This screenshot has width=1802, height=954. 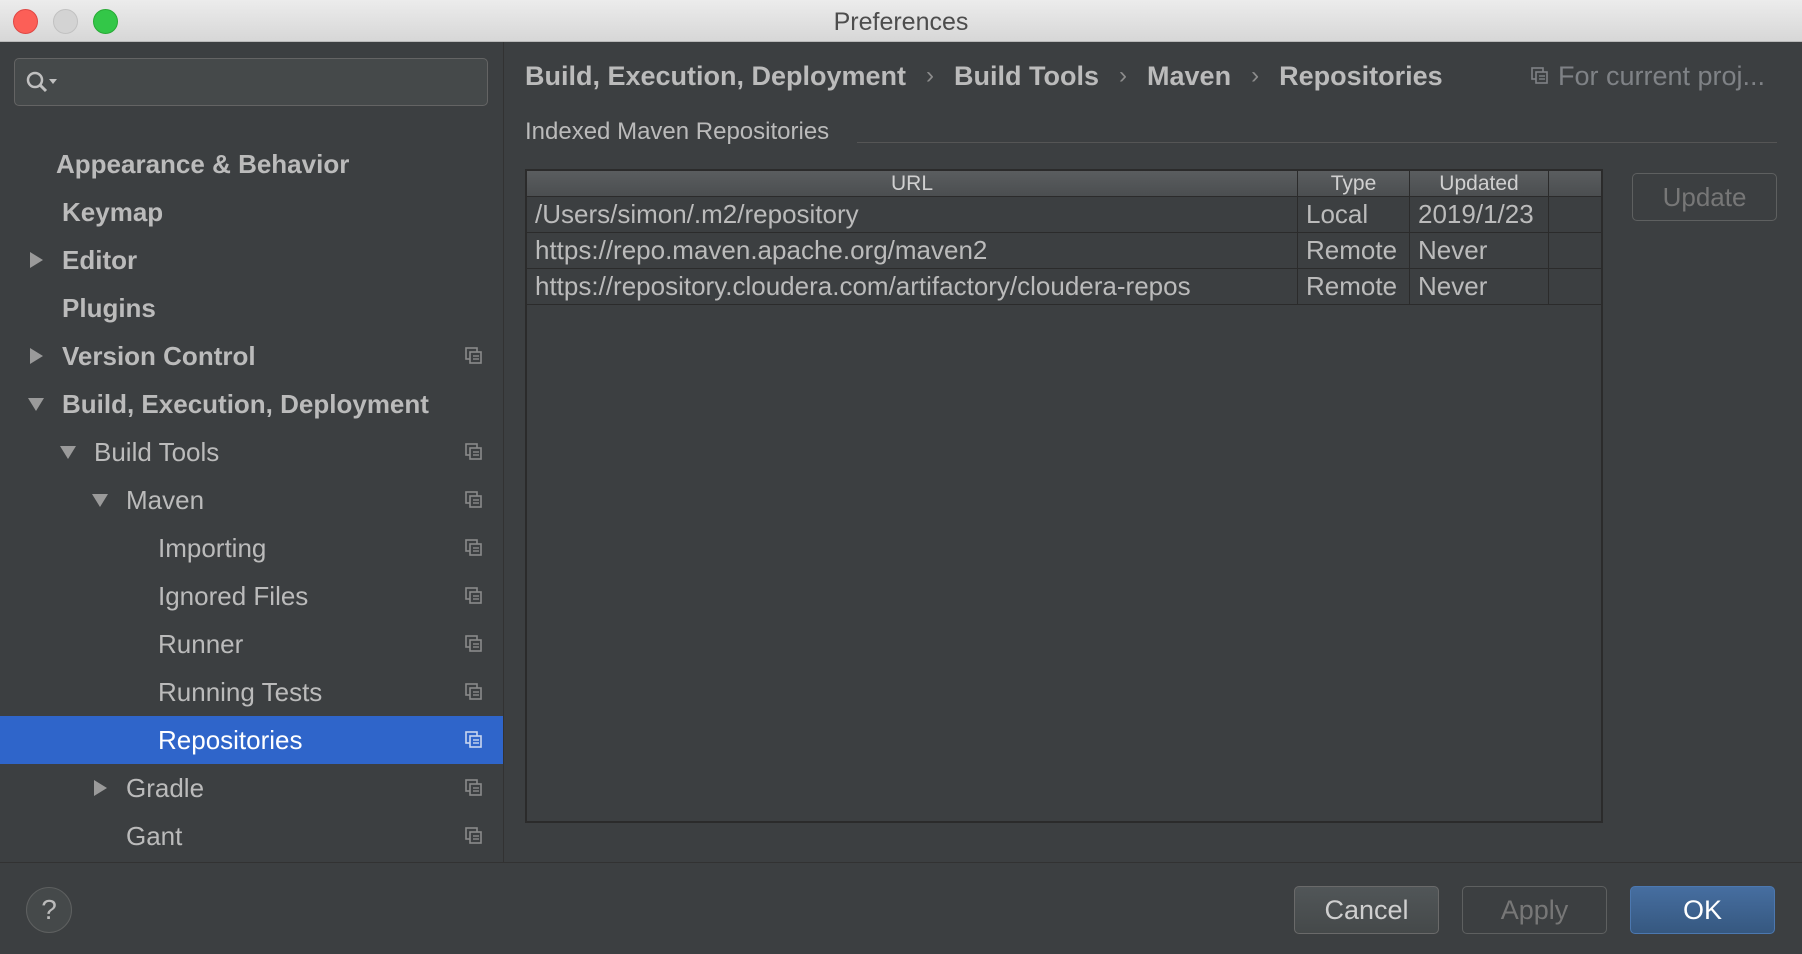 What do you see at coordinates (1479, 184) in the screenshot?
I see `column-header-updated: Updated` at bounding box center [1479, 184].